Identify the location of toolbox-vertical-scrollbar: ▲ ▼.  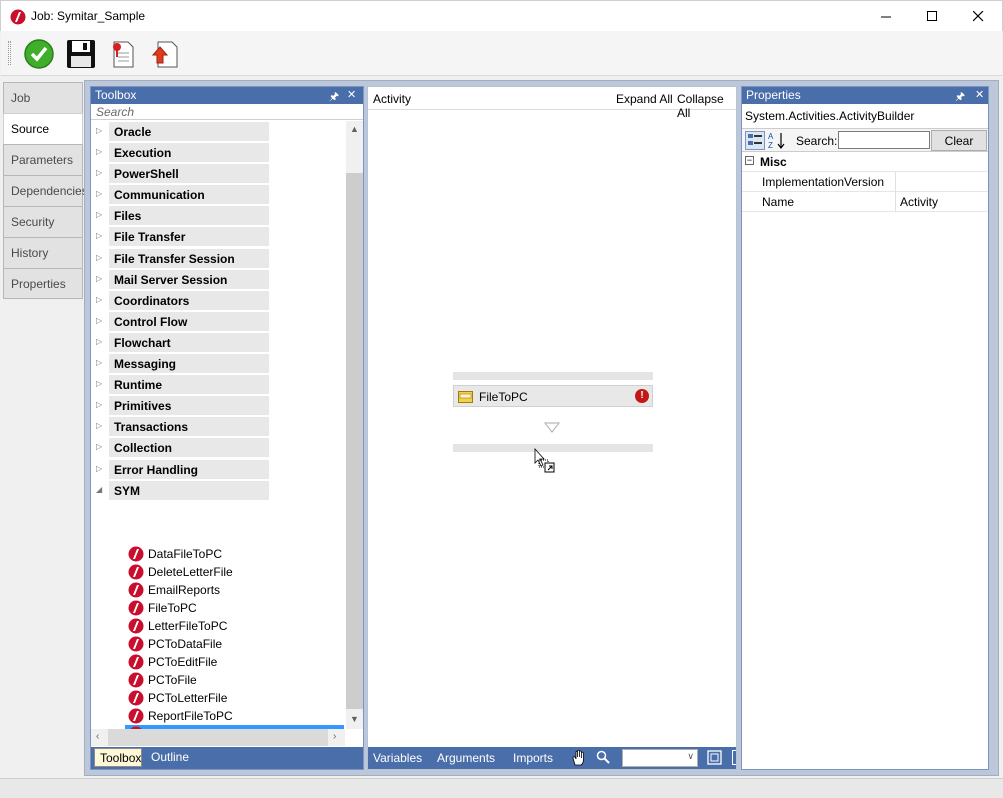
(354, 425).